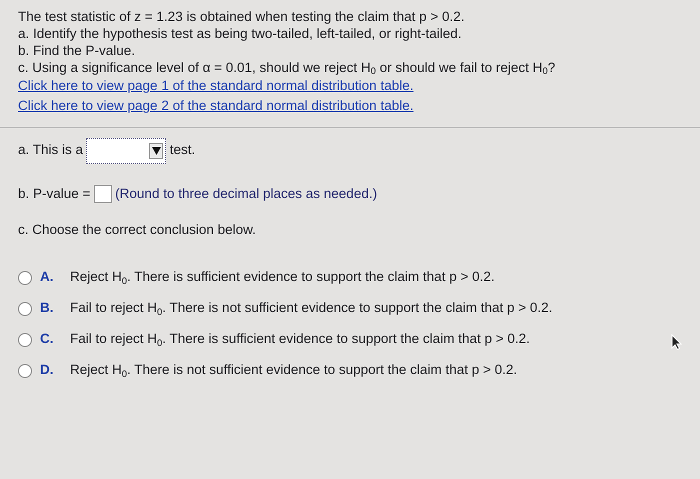 The height and width of the screenshot is (479, 700). I want to click on question-text: The test statistic of z = 1.23 is obtained when testing the claim that p > 0.2., so click(242, 16).